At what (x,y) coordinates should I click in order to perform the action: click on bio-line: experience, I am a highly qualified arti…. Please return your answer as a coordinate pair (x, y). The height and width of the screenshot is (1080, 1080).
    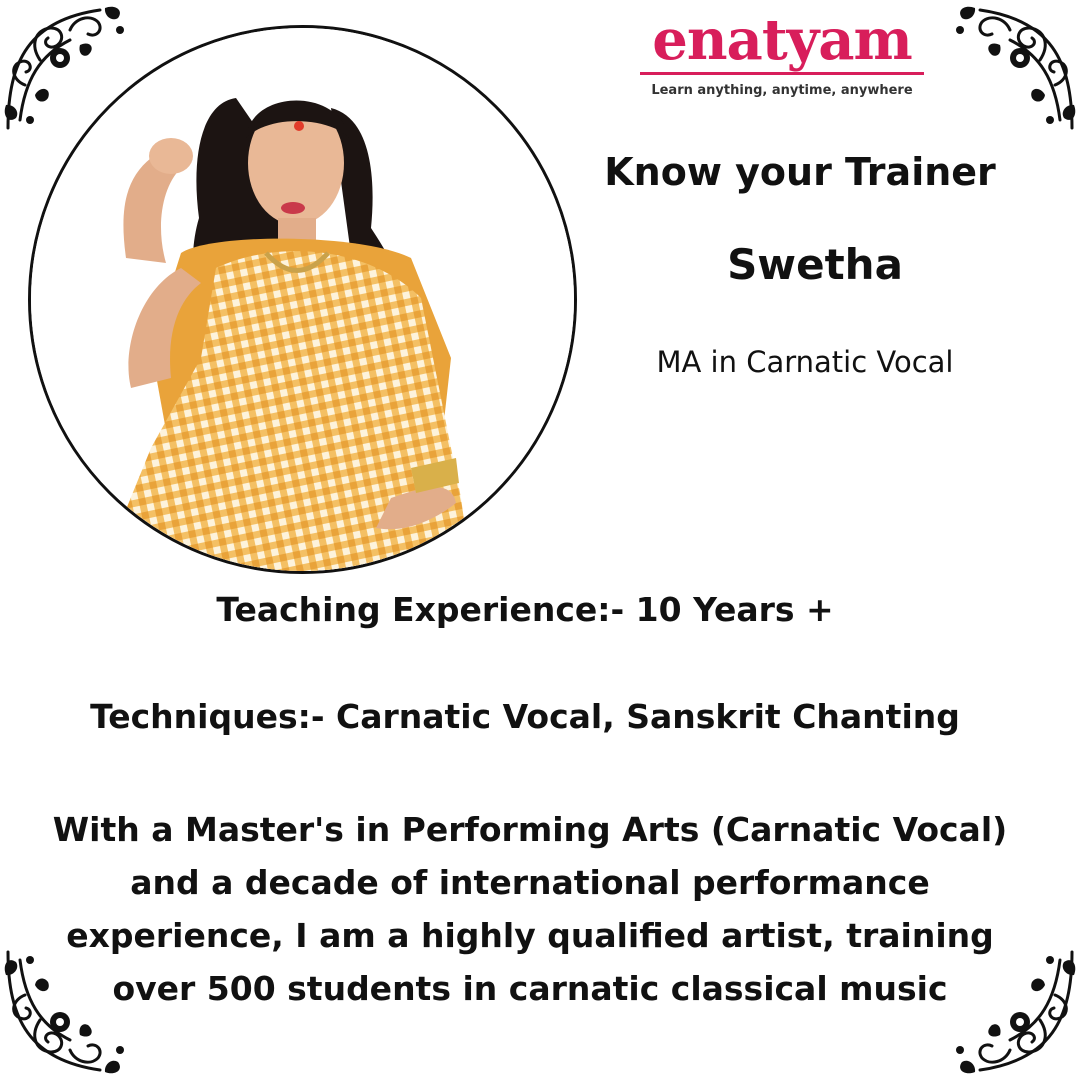
    Looking at the image, I should click on (530, 935).